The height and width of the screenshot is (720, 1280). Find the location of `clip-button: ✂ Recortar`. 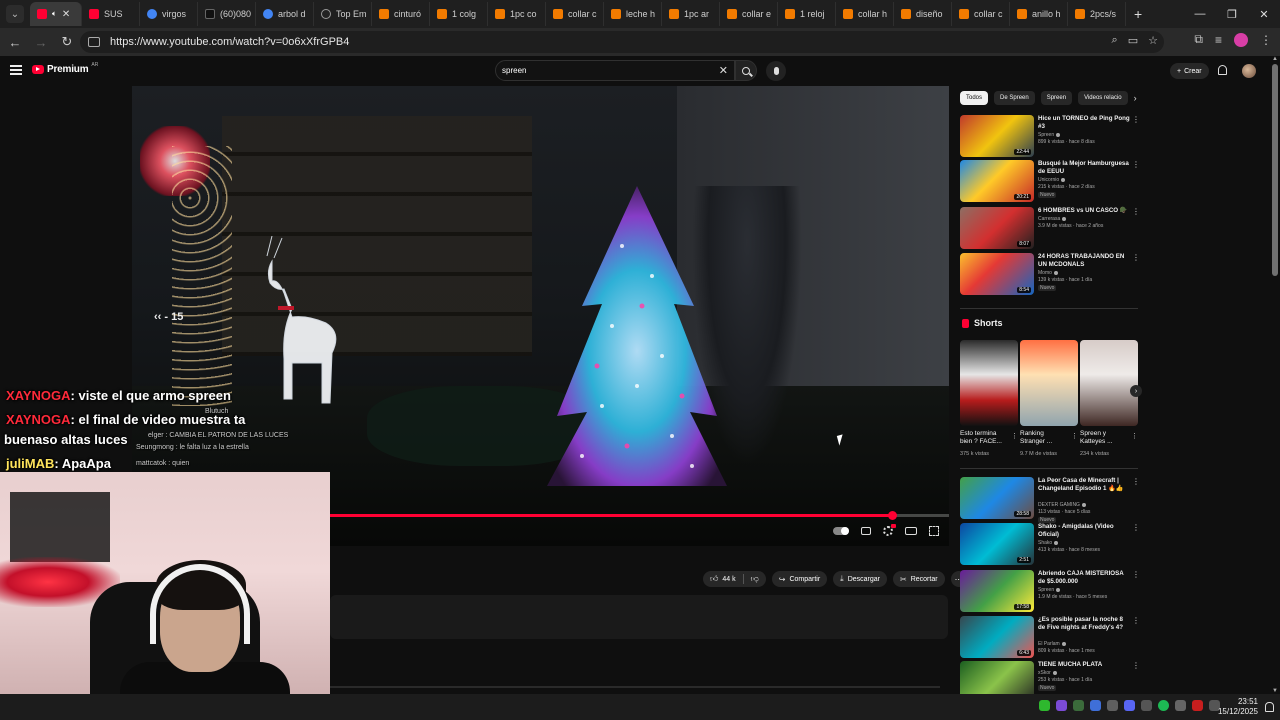

clip-button: ✂ Recortar is located at coordinates (919, 579).